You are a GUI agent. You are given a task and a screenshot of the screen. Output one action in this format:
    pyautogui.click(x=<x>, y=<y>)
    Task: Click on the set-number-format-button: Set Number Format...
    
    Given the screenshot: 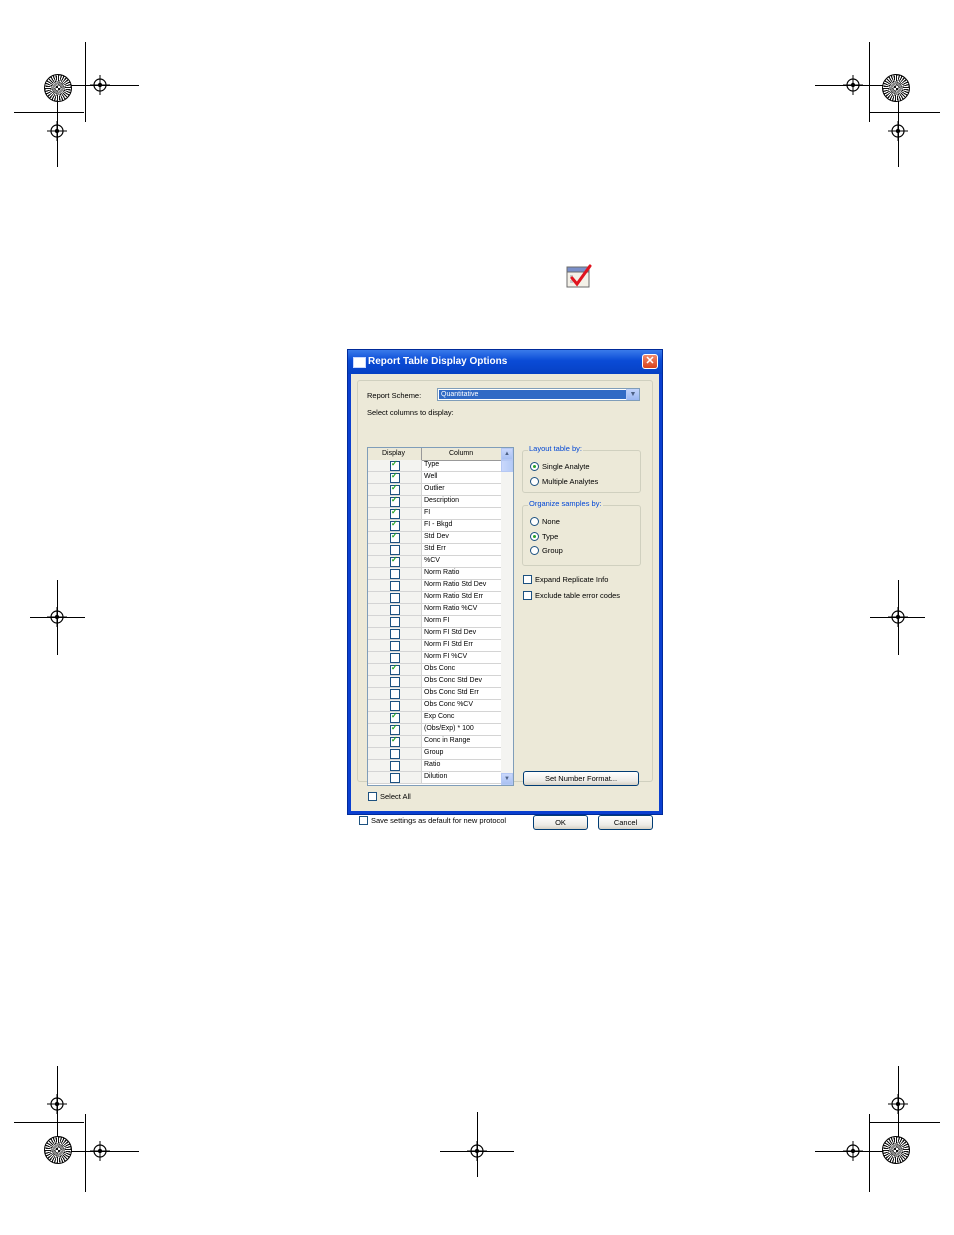 What is the action you would take?
    pyautogui.click(x=581, y=778)
    